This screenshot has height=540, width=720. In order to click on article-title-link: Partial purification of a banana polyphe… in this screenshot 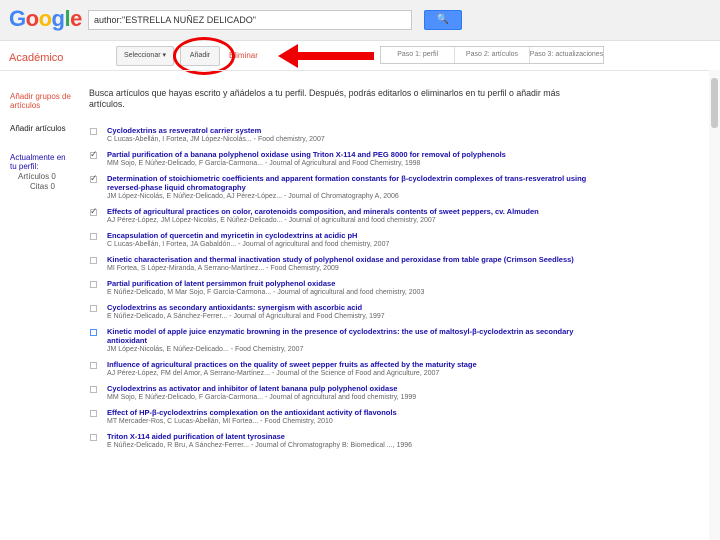, I will do `click(348, 154)`.